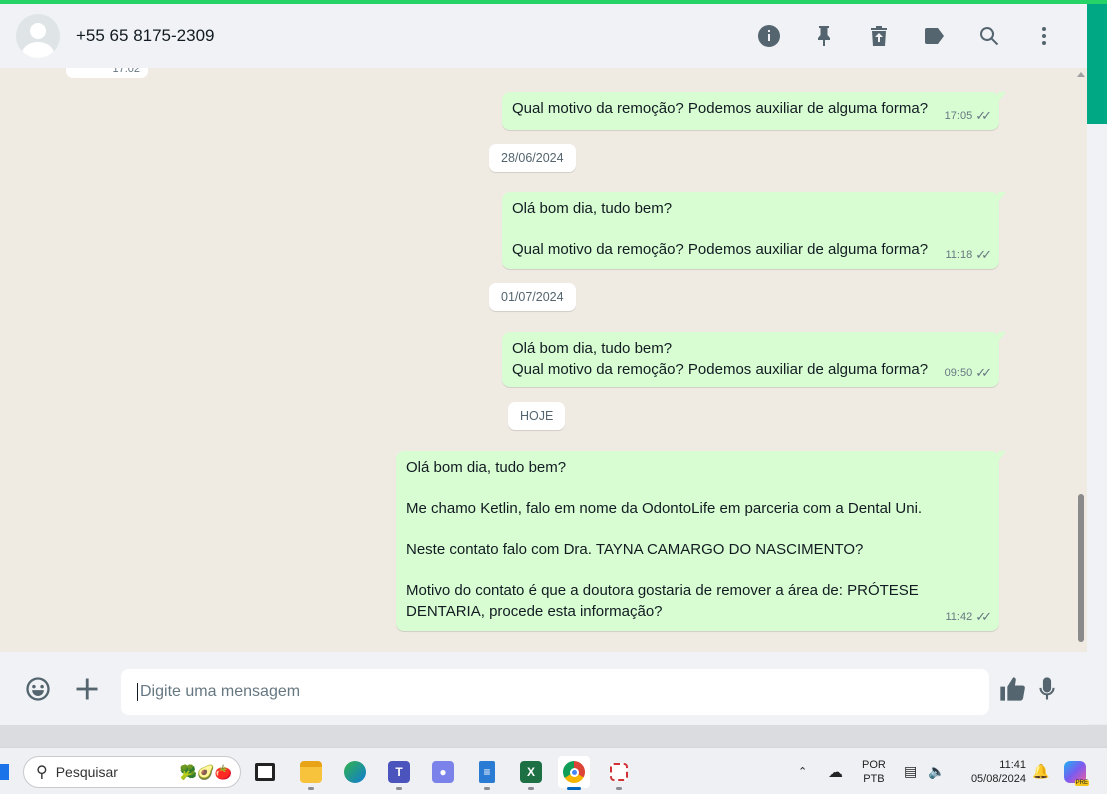 The width and height of the screenshot is (1107, 794). I want to click on clock-date: 05/08/2024, so click(998, 778).